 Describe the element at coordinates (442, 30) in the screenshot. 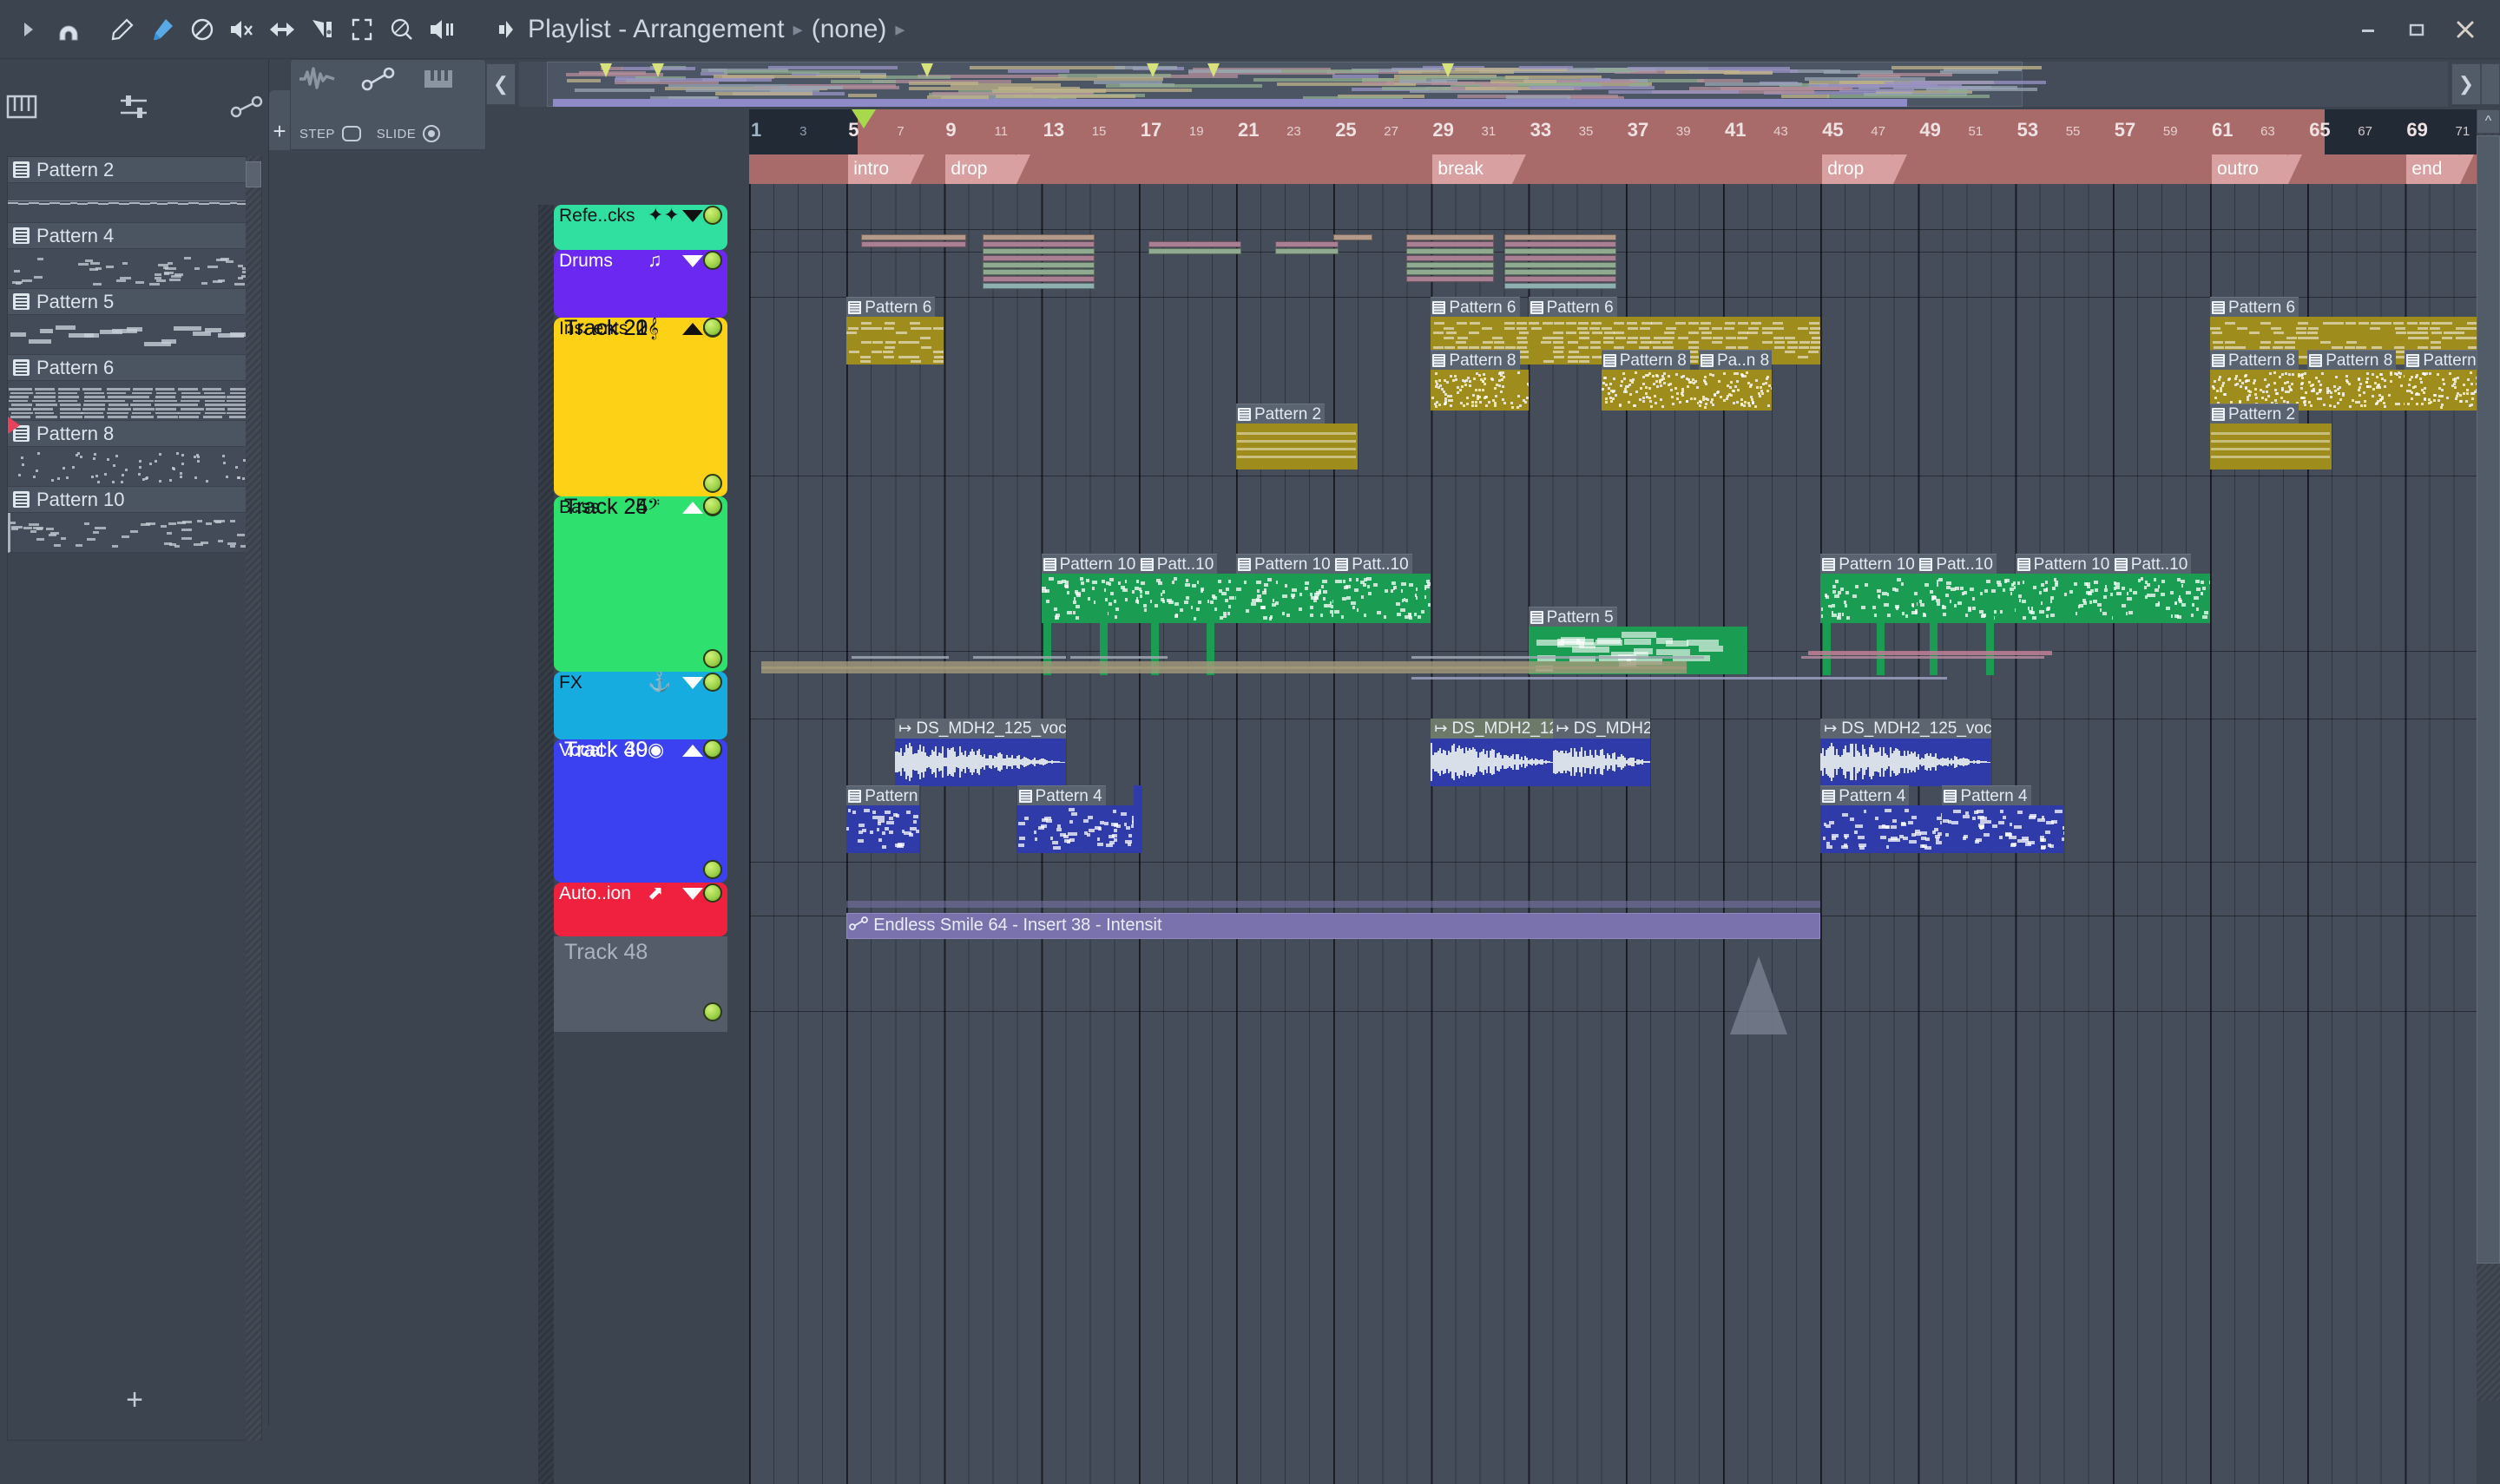

I see `playback-icon` at that location.